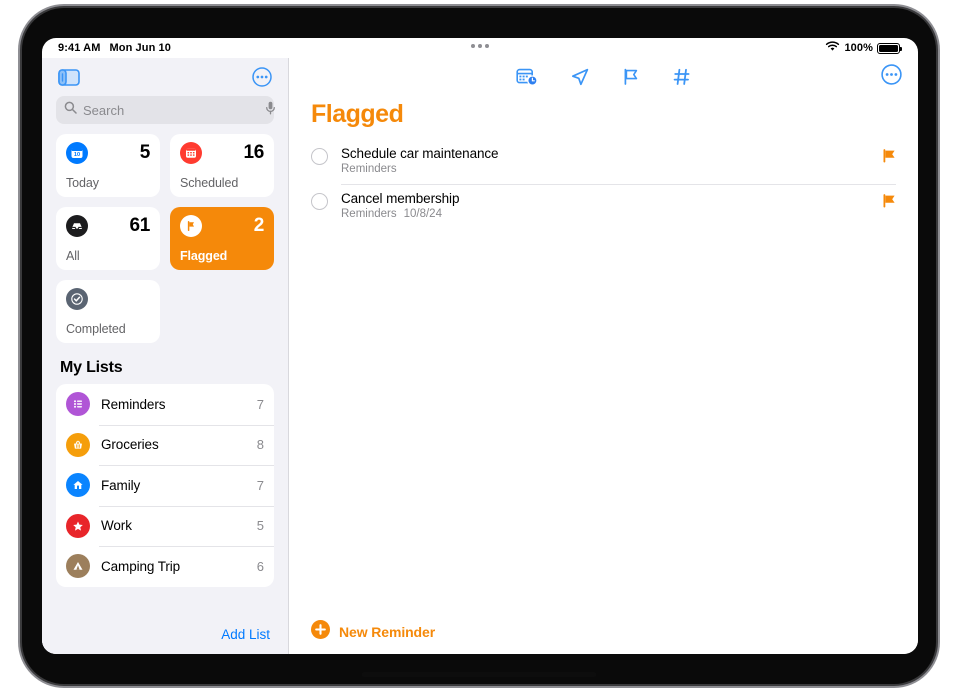  I want to click on status-time: 9:41 AM, so click(79, 48).